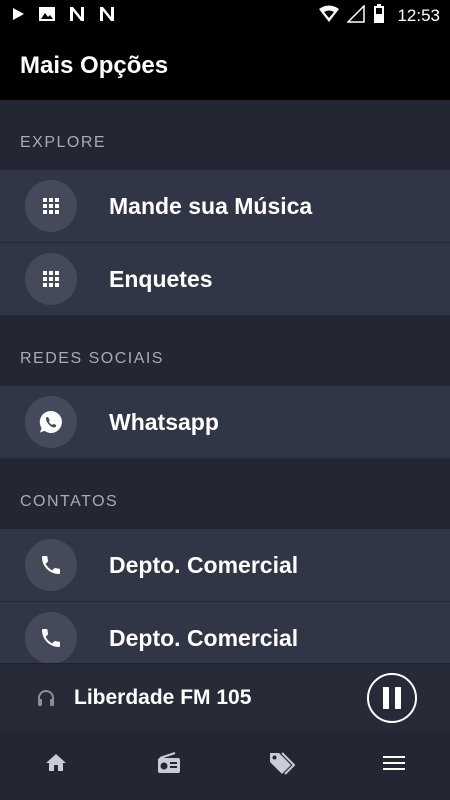 The height and width of the screenshot is (800, 450). I want to click on nav-tags-button, so click(281, 766).